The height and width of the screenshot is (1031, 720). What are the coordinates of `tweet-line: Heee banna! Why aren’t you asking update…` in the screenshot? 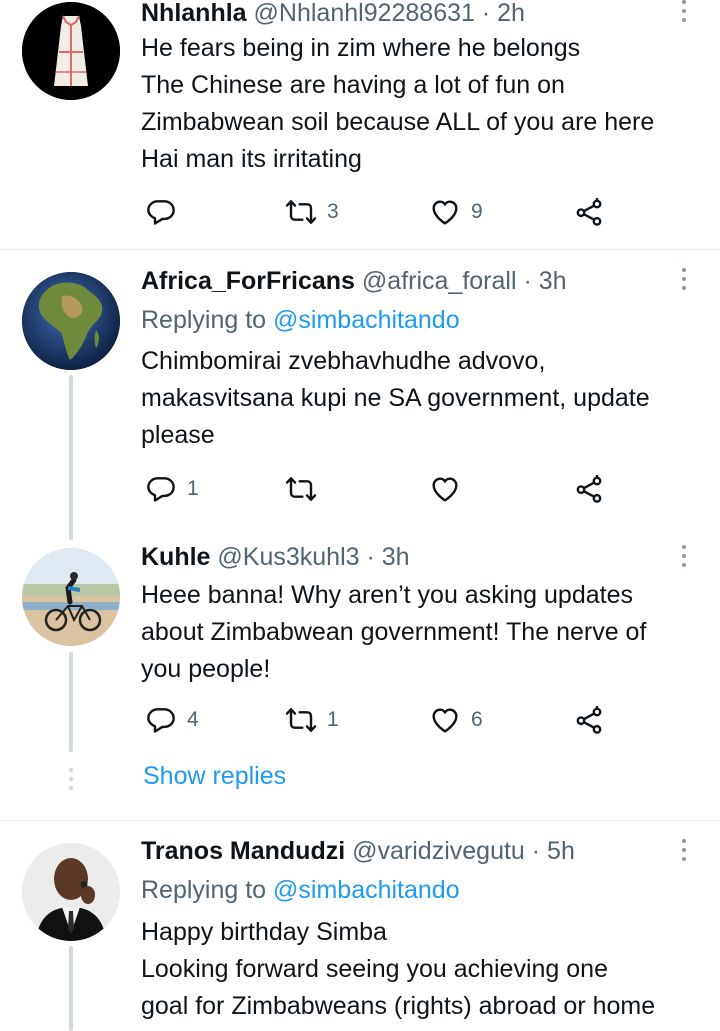 It's located at (387, 595).